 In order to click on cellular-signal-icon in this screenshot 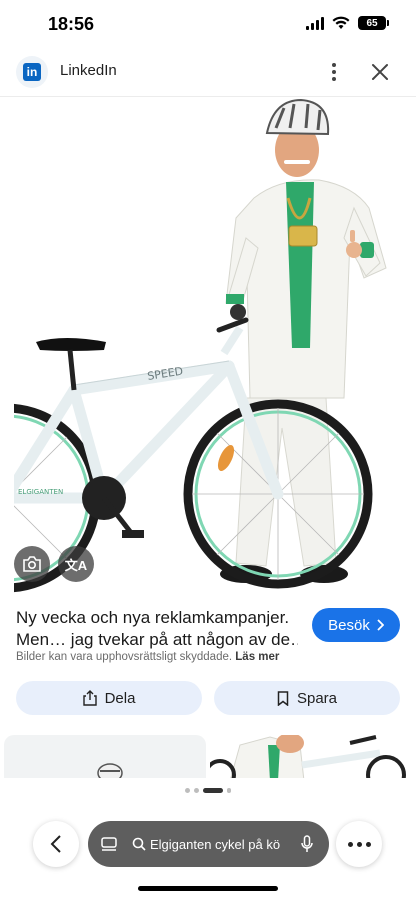, I will do `click(315, 23)`.